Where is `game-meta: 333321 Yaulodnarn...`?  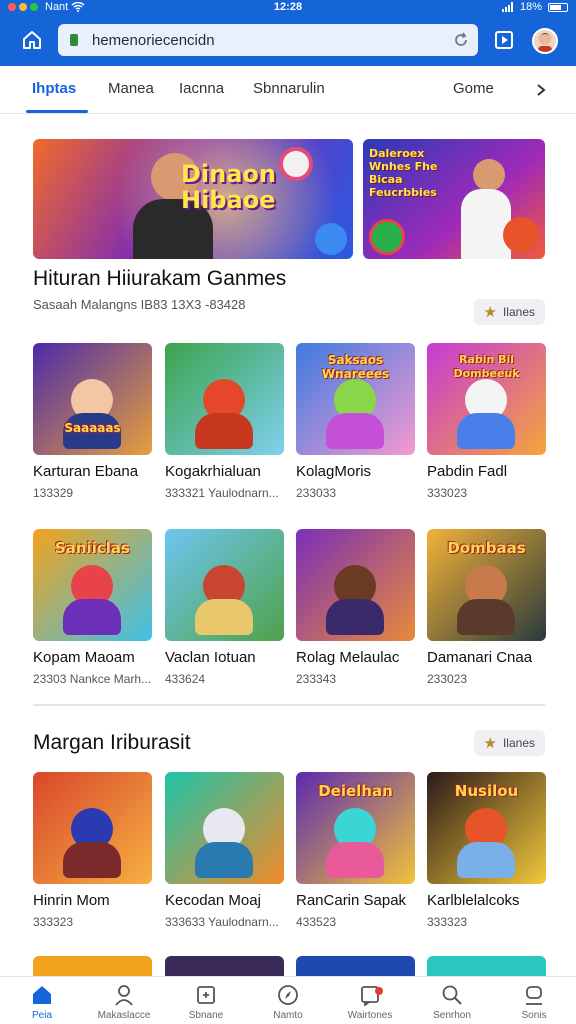 game-meta: 333321 Yaulodnarn... is located at coordinates (222, 493).